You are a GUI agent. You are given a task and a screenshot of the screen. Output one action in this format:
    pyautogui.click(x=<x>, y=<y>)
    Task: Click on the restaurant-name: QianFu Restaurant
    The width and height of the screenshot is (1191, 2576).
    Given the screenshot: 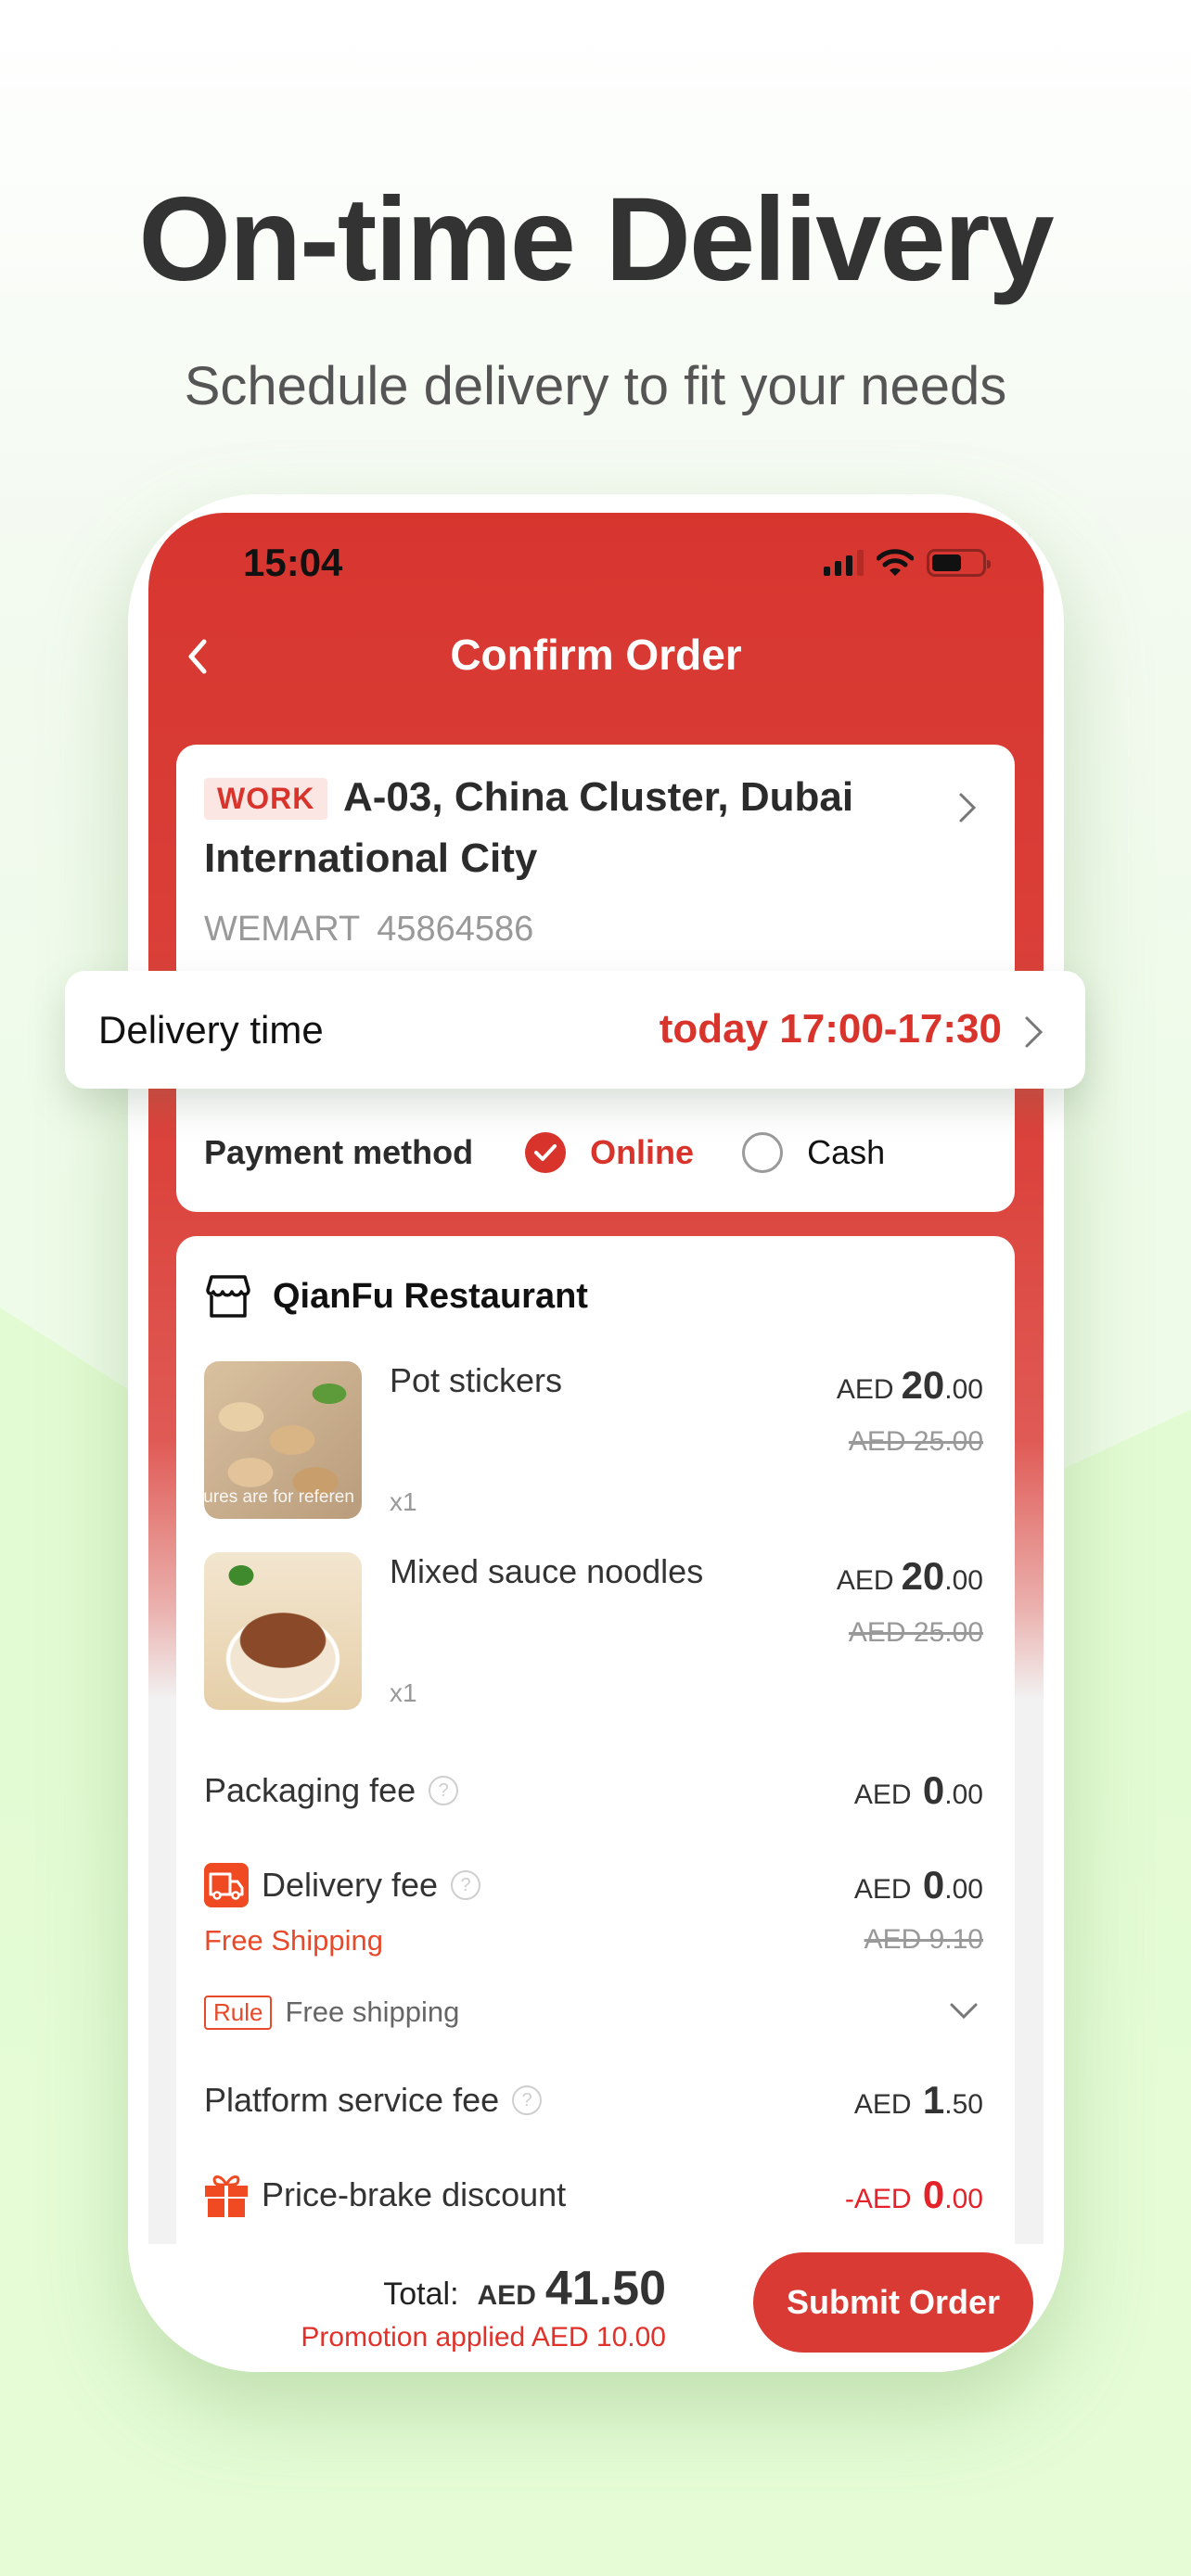 What is the action you would take?
    pyautogui.click(x=430, y=1296)
    